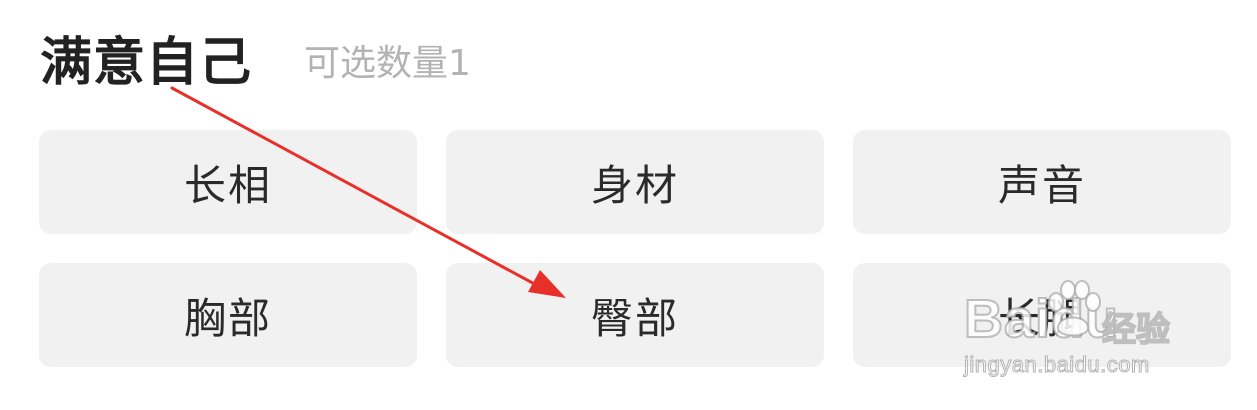 The image size is (1257, 410). I want to click on option-figure: 身材, so click(635, 182).